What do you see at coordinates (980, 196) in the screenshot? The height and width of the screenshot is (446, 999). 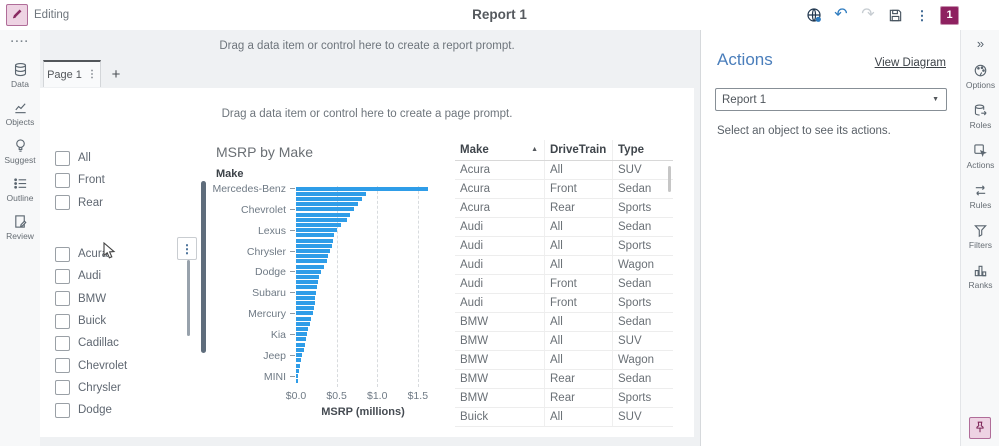 I see `sidebar-item-rules: Rules` at bounding box center [980, 196].